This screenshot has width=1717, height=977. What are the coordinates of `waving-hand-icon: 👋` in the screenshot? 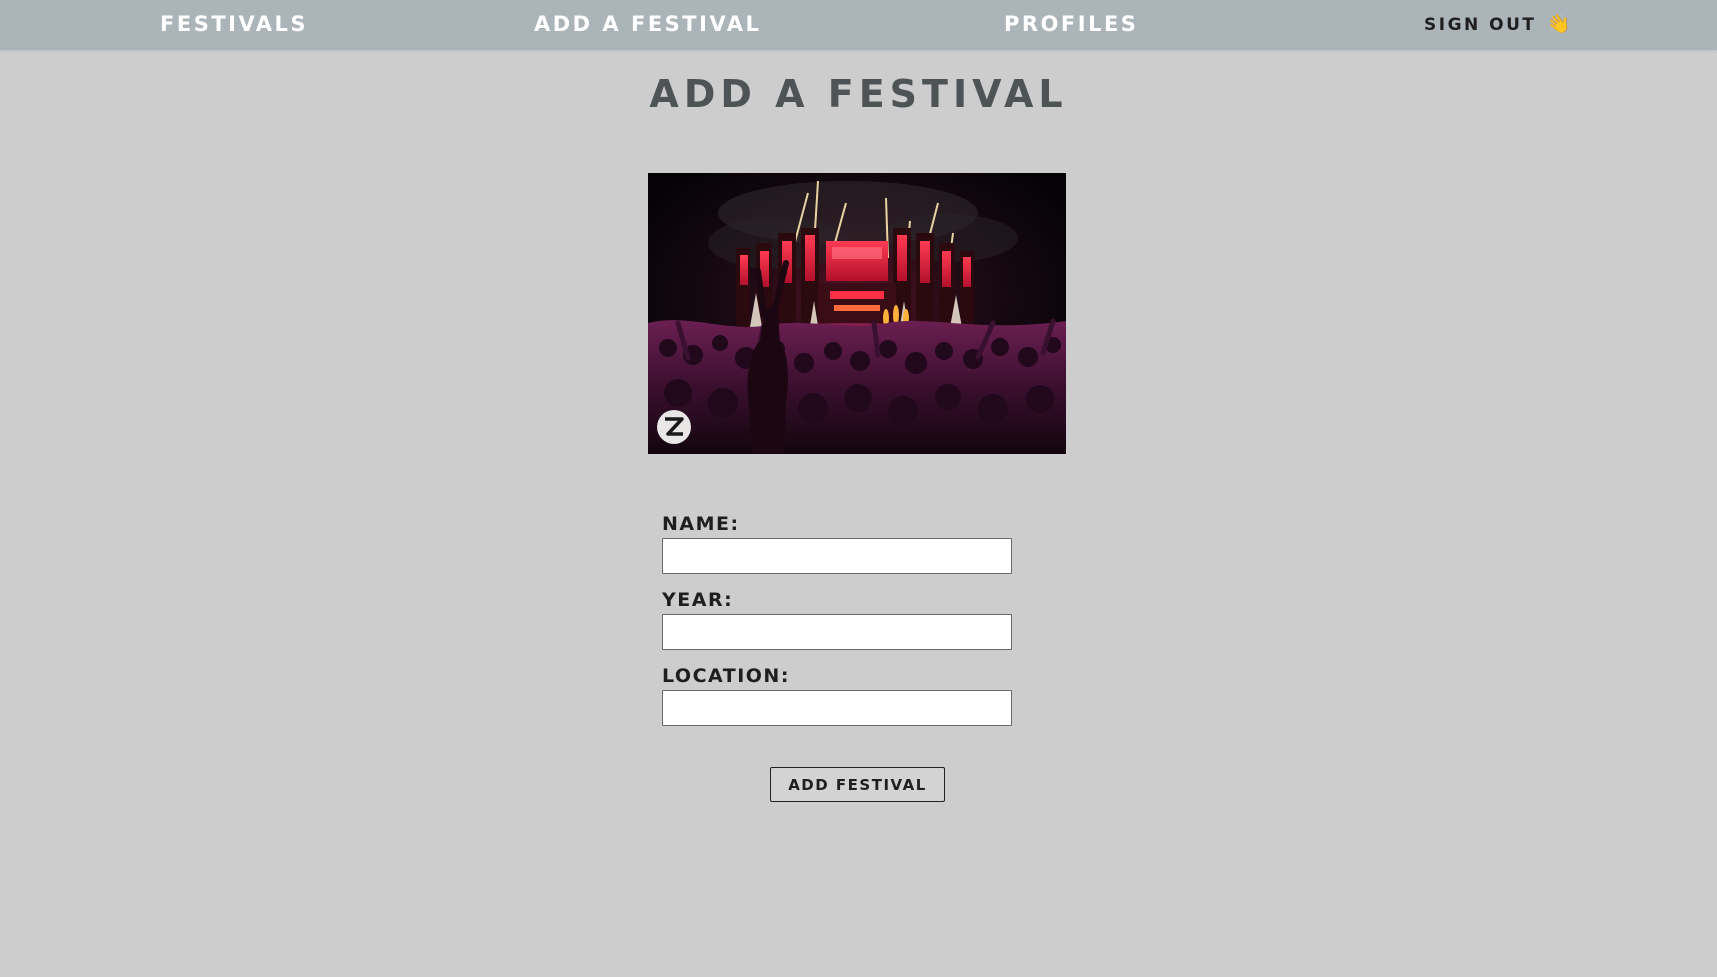 It's located at (1558, 24).